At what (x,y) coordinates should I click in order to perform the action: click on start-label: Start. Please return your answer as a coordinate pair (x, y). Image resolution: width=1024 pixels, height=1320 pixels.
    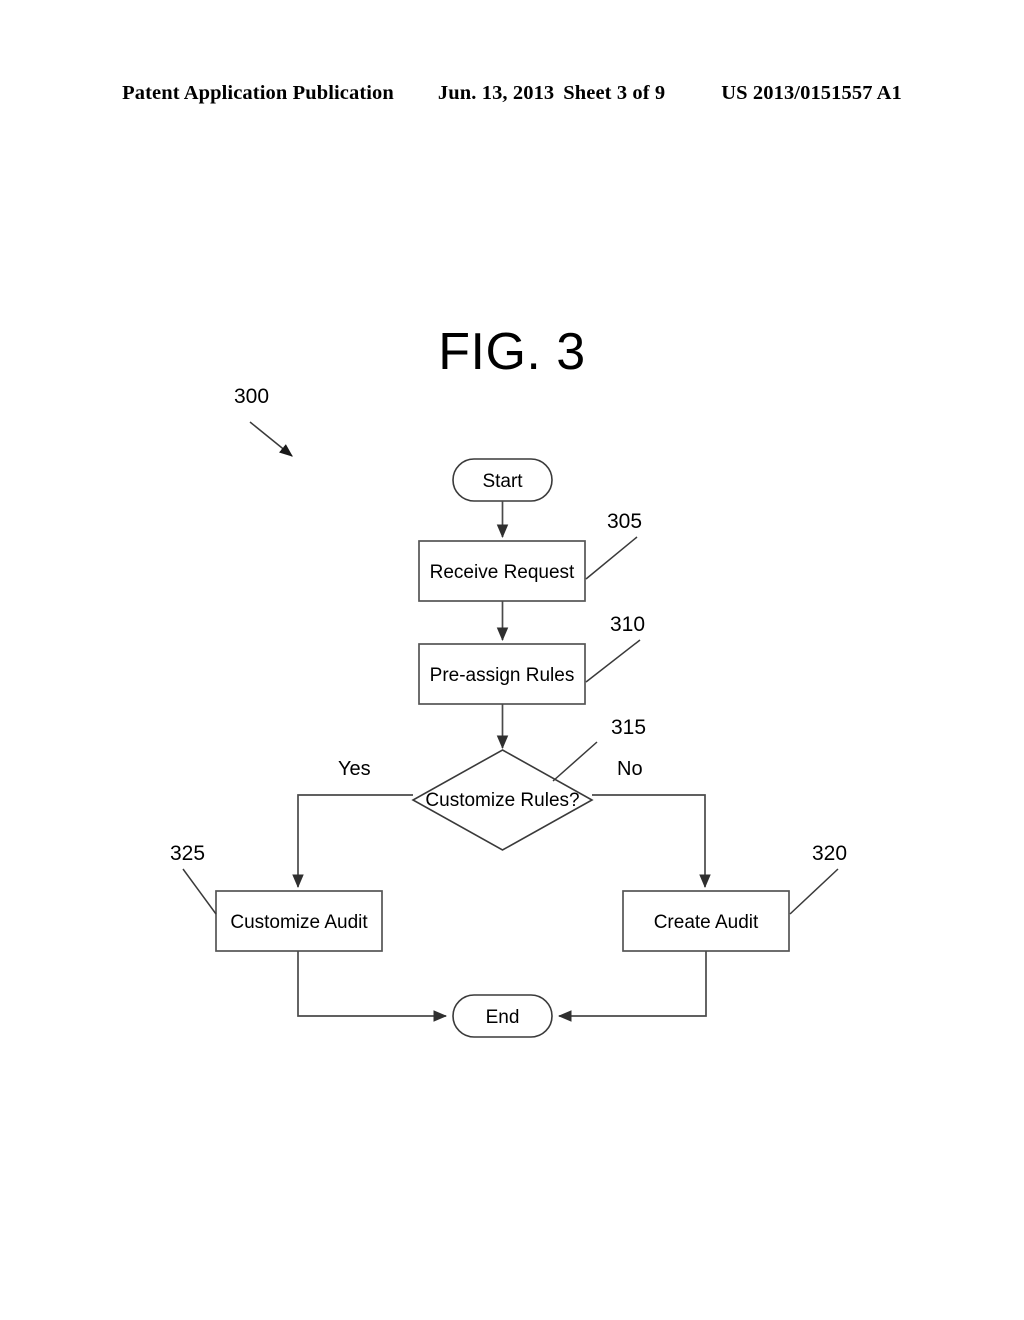
    Looking at the image, I should click on (502, 481).